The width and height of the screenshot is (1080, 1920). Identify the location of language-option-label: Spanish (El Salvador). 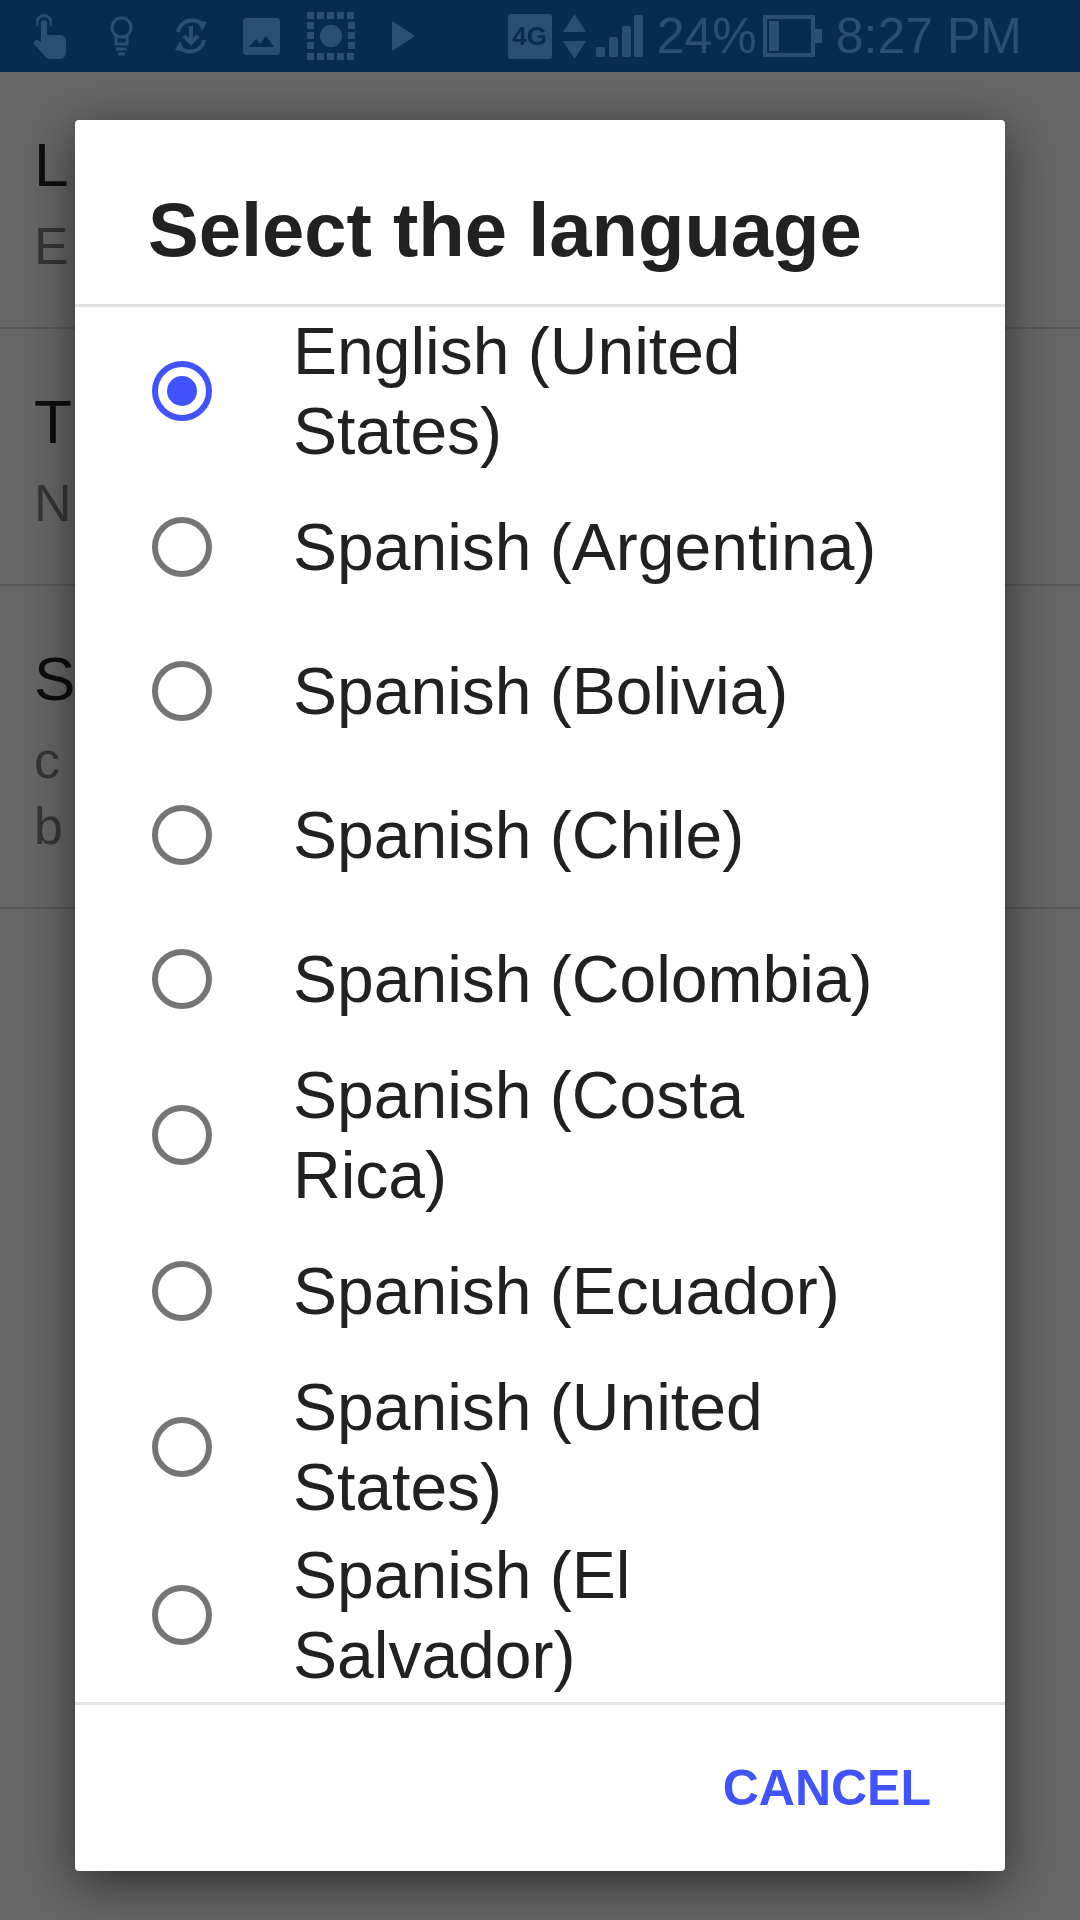
(594, 1615).